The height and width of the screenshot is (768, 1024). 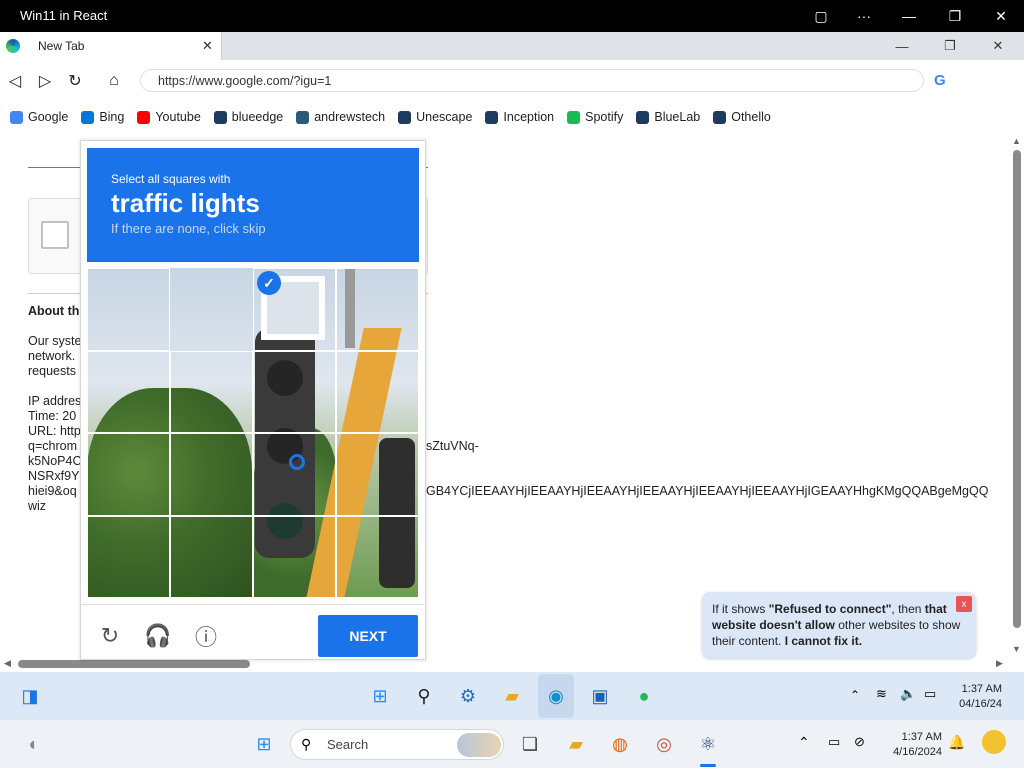 I want to click on browser-minimize-button: —, so click(x=902, y=46).